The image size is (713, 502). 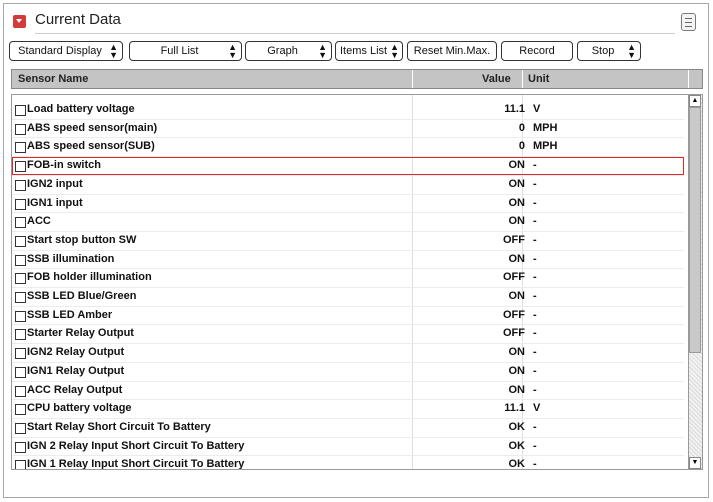 What do you see at coordinates (348, 241) in the screenshot?
I see `table-row: Start stop button SW OFF -` at bounding box center [348, 241].